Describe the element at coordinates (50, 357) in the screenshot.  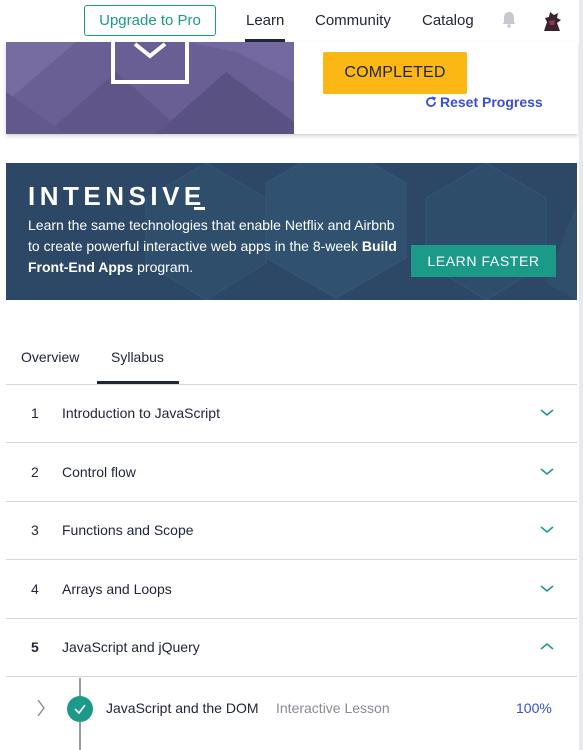
I see `tab-overview: Overview` at that location.